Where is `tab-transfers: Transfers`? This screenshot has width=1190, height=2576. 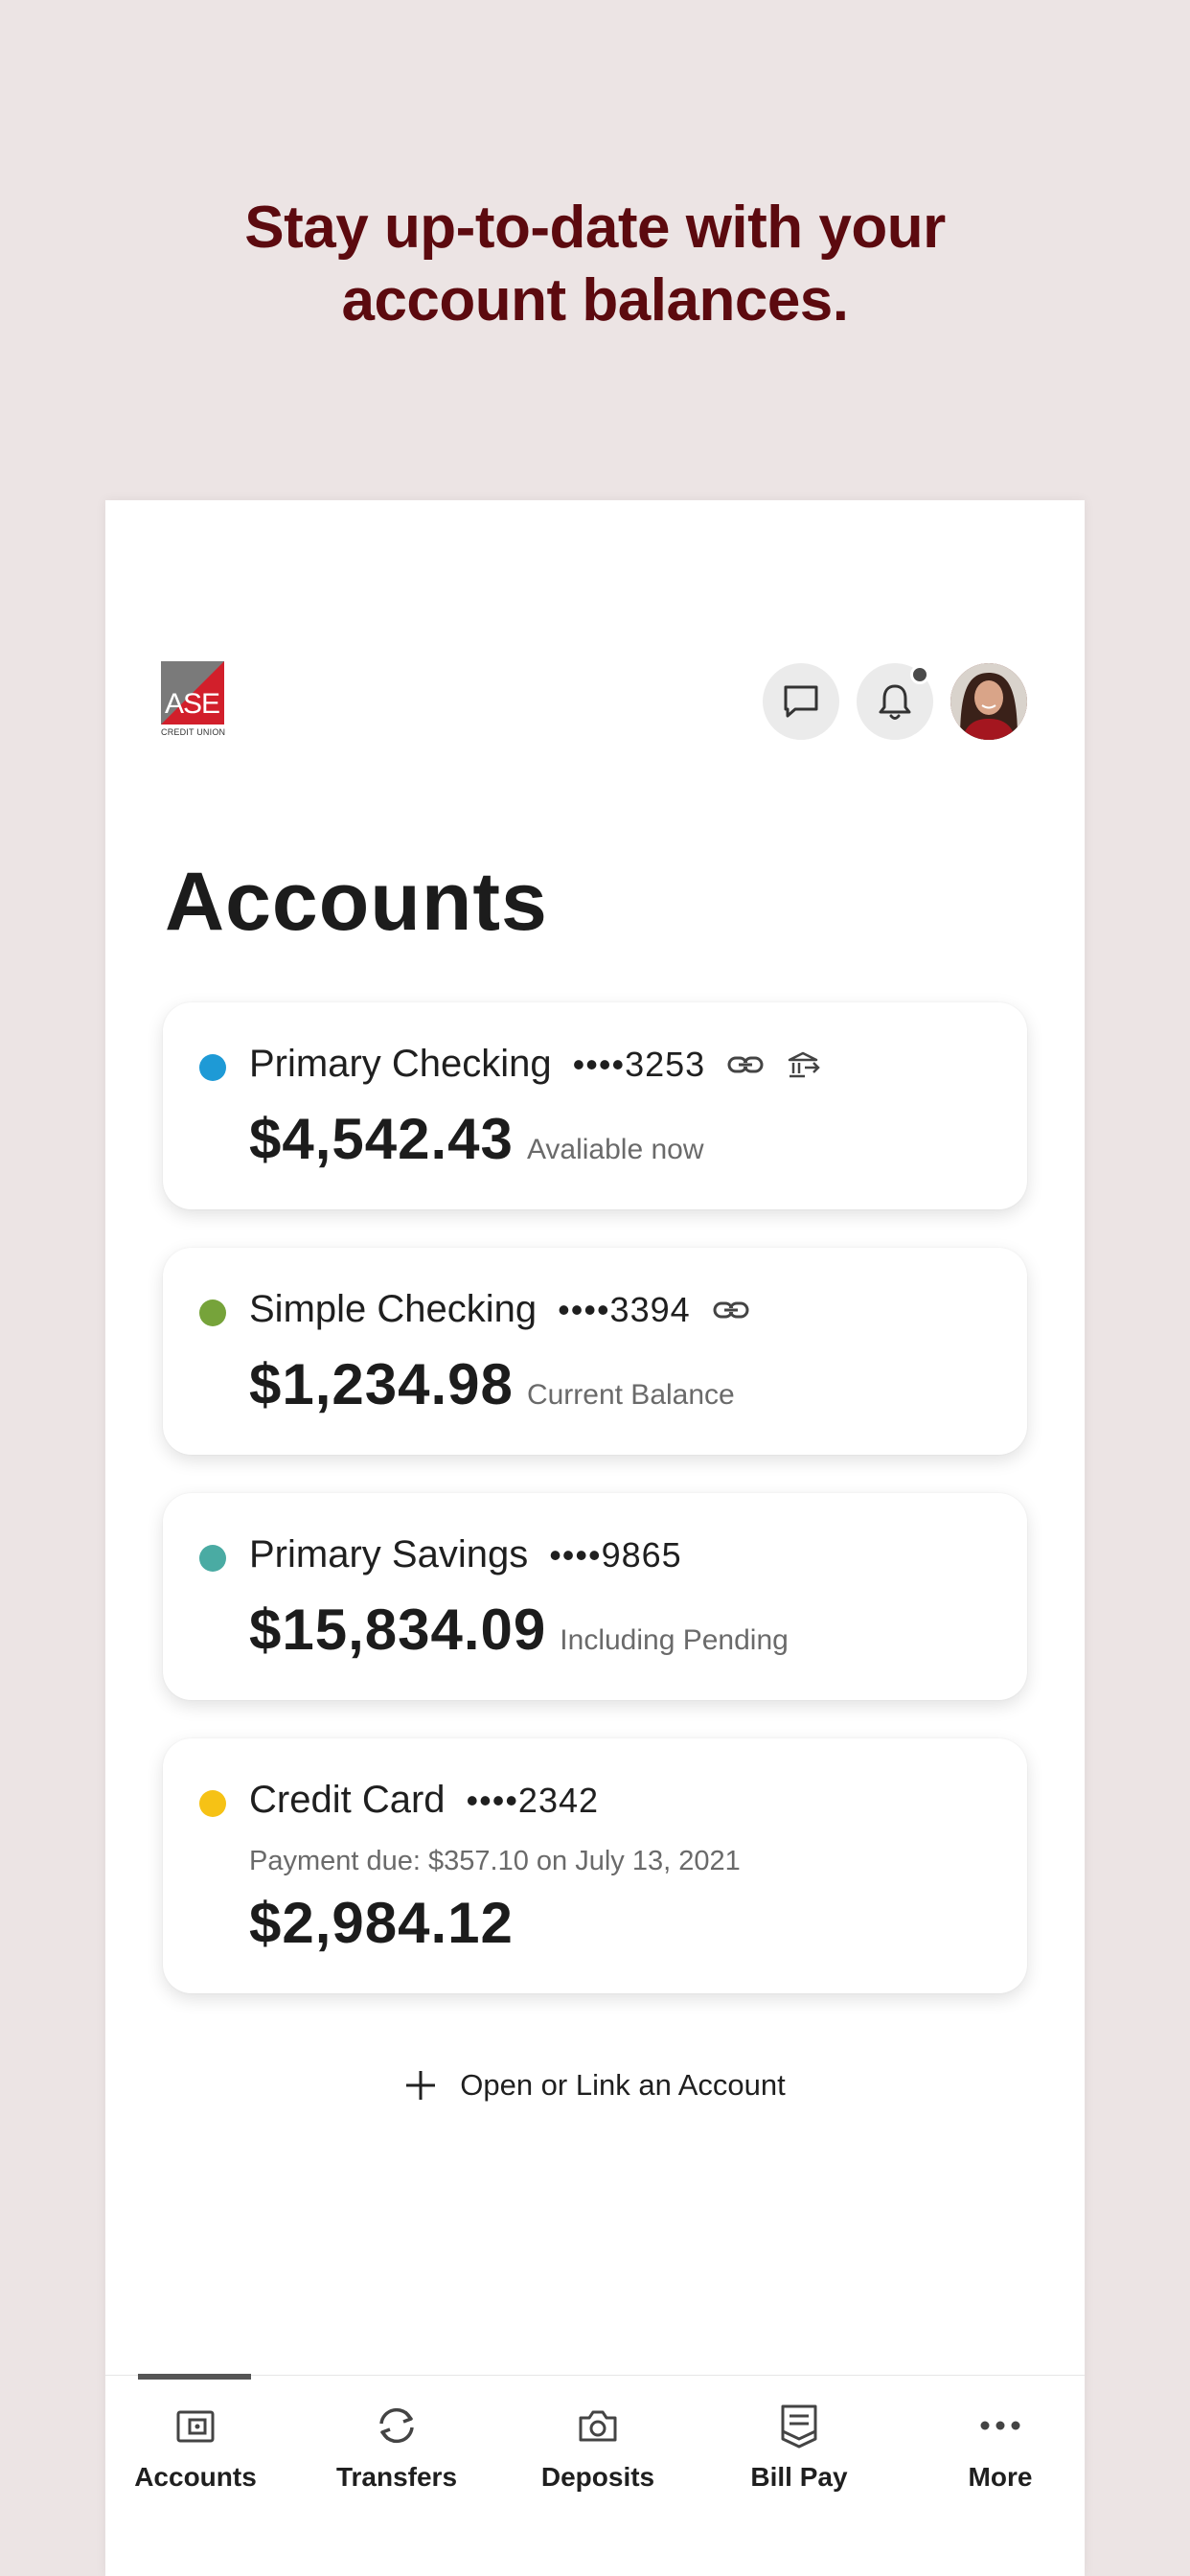 tab-transfers: Transfers is located at coordinates (397, 2445).